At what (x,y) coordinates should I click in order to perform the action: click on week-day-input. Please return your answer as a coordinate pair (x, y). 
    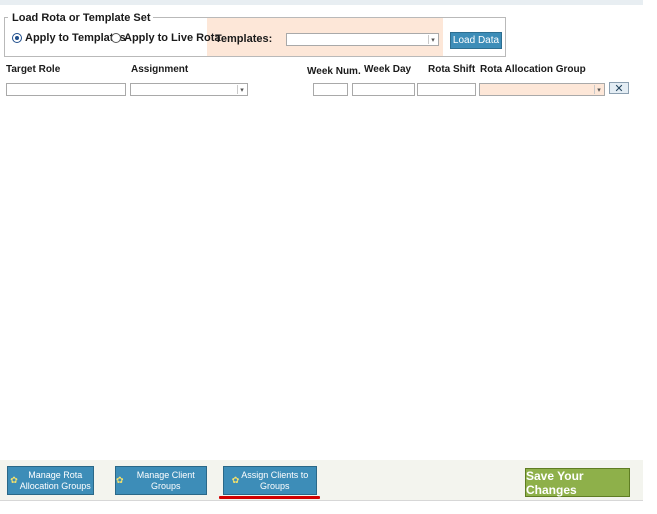
    Looking at the image, I should click on (383, 89).